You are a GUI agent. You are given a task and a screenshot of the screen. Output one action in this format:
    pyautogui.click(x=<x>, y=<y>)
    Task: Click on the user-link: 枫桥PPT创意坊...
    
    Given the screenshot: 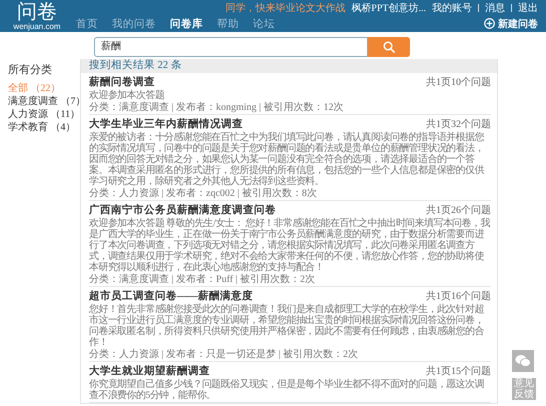 What is the action you would take?
    pyautogui.click(x=388, y=8)
    